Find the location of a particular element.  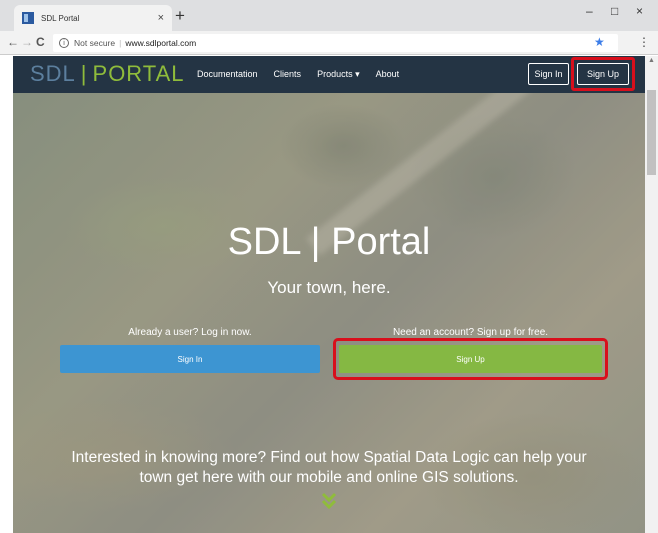

scroll-up-icon: ▲ is located at coordinates (651, 60).